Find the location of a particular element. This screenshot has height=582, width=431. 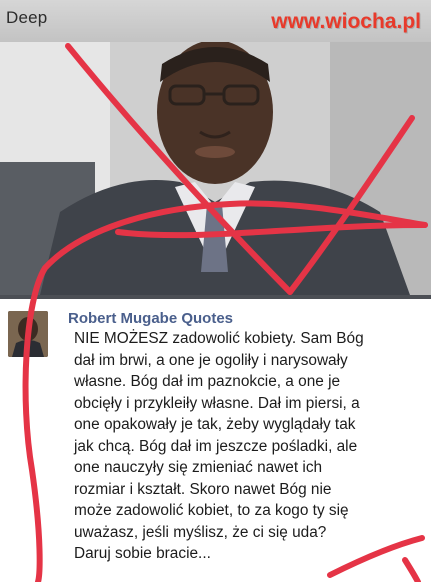

deep-label: Deep is located at coordinates (27, 17).